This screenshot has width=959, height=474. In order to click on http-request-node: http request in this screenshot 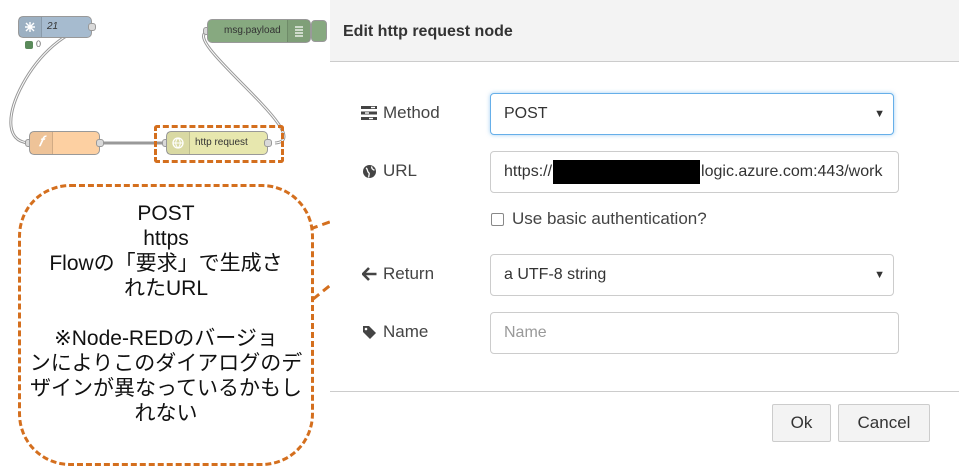, I will do `click(217, 143)`.